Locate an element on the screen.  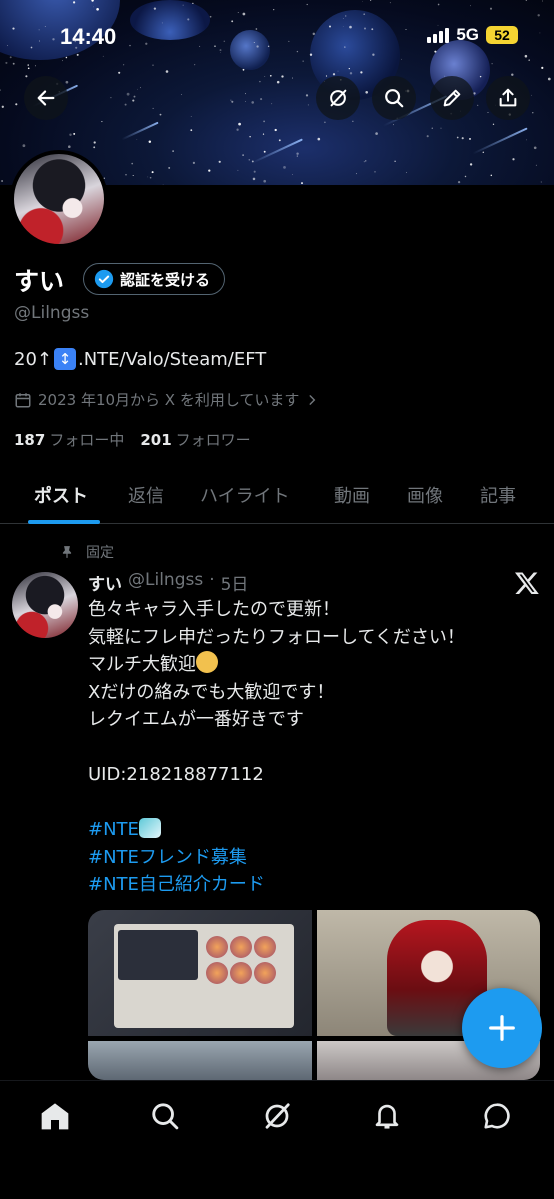
pencil-icon is located at coordinates (452, 98).